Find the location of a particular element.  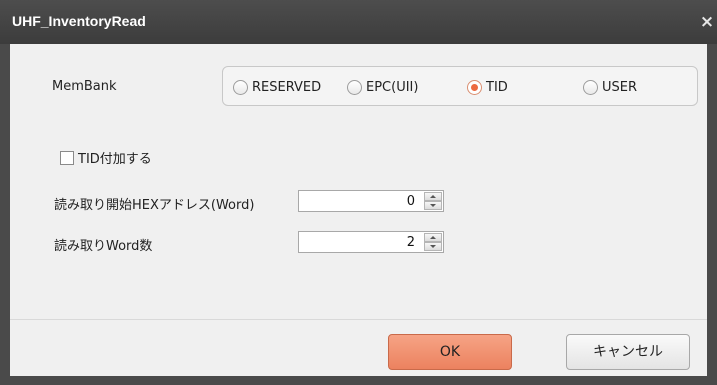

ok-button: OK is located at coordinates (450, 352).